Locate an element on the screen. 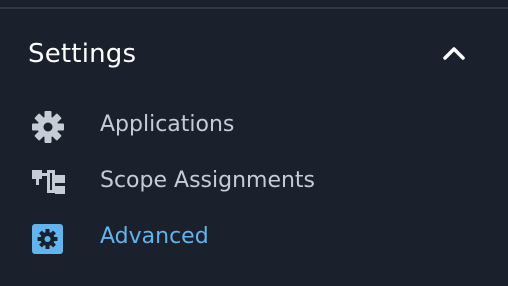  top-divider is located at coordinates (254, 8).